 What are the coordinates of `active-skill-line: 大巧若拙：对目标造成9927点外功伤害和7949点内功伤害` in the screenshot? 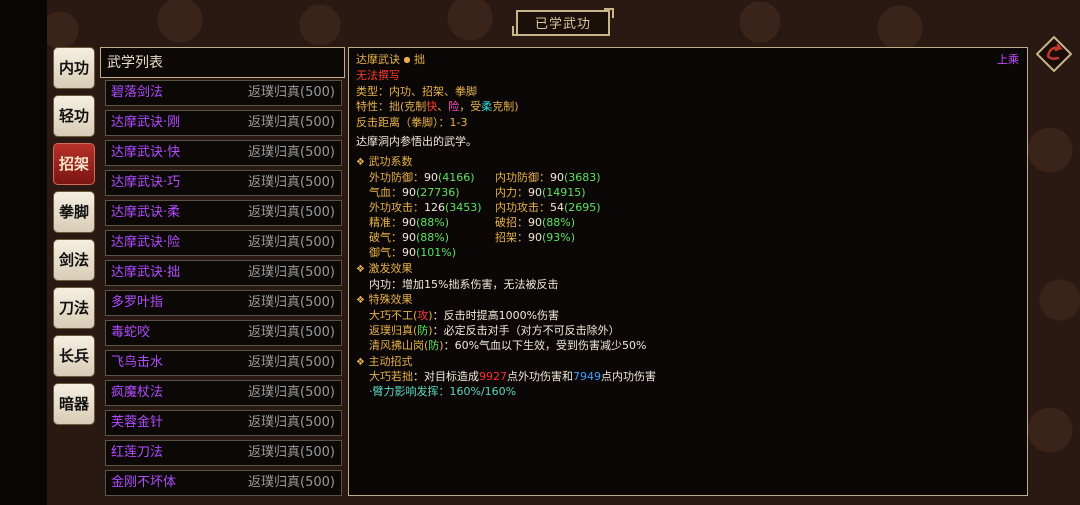 It's located at (512, 376).